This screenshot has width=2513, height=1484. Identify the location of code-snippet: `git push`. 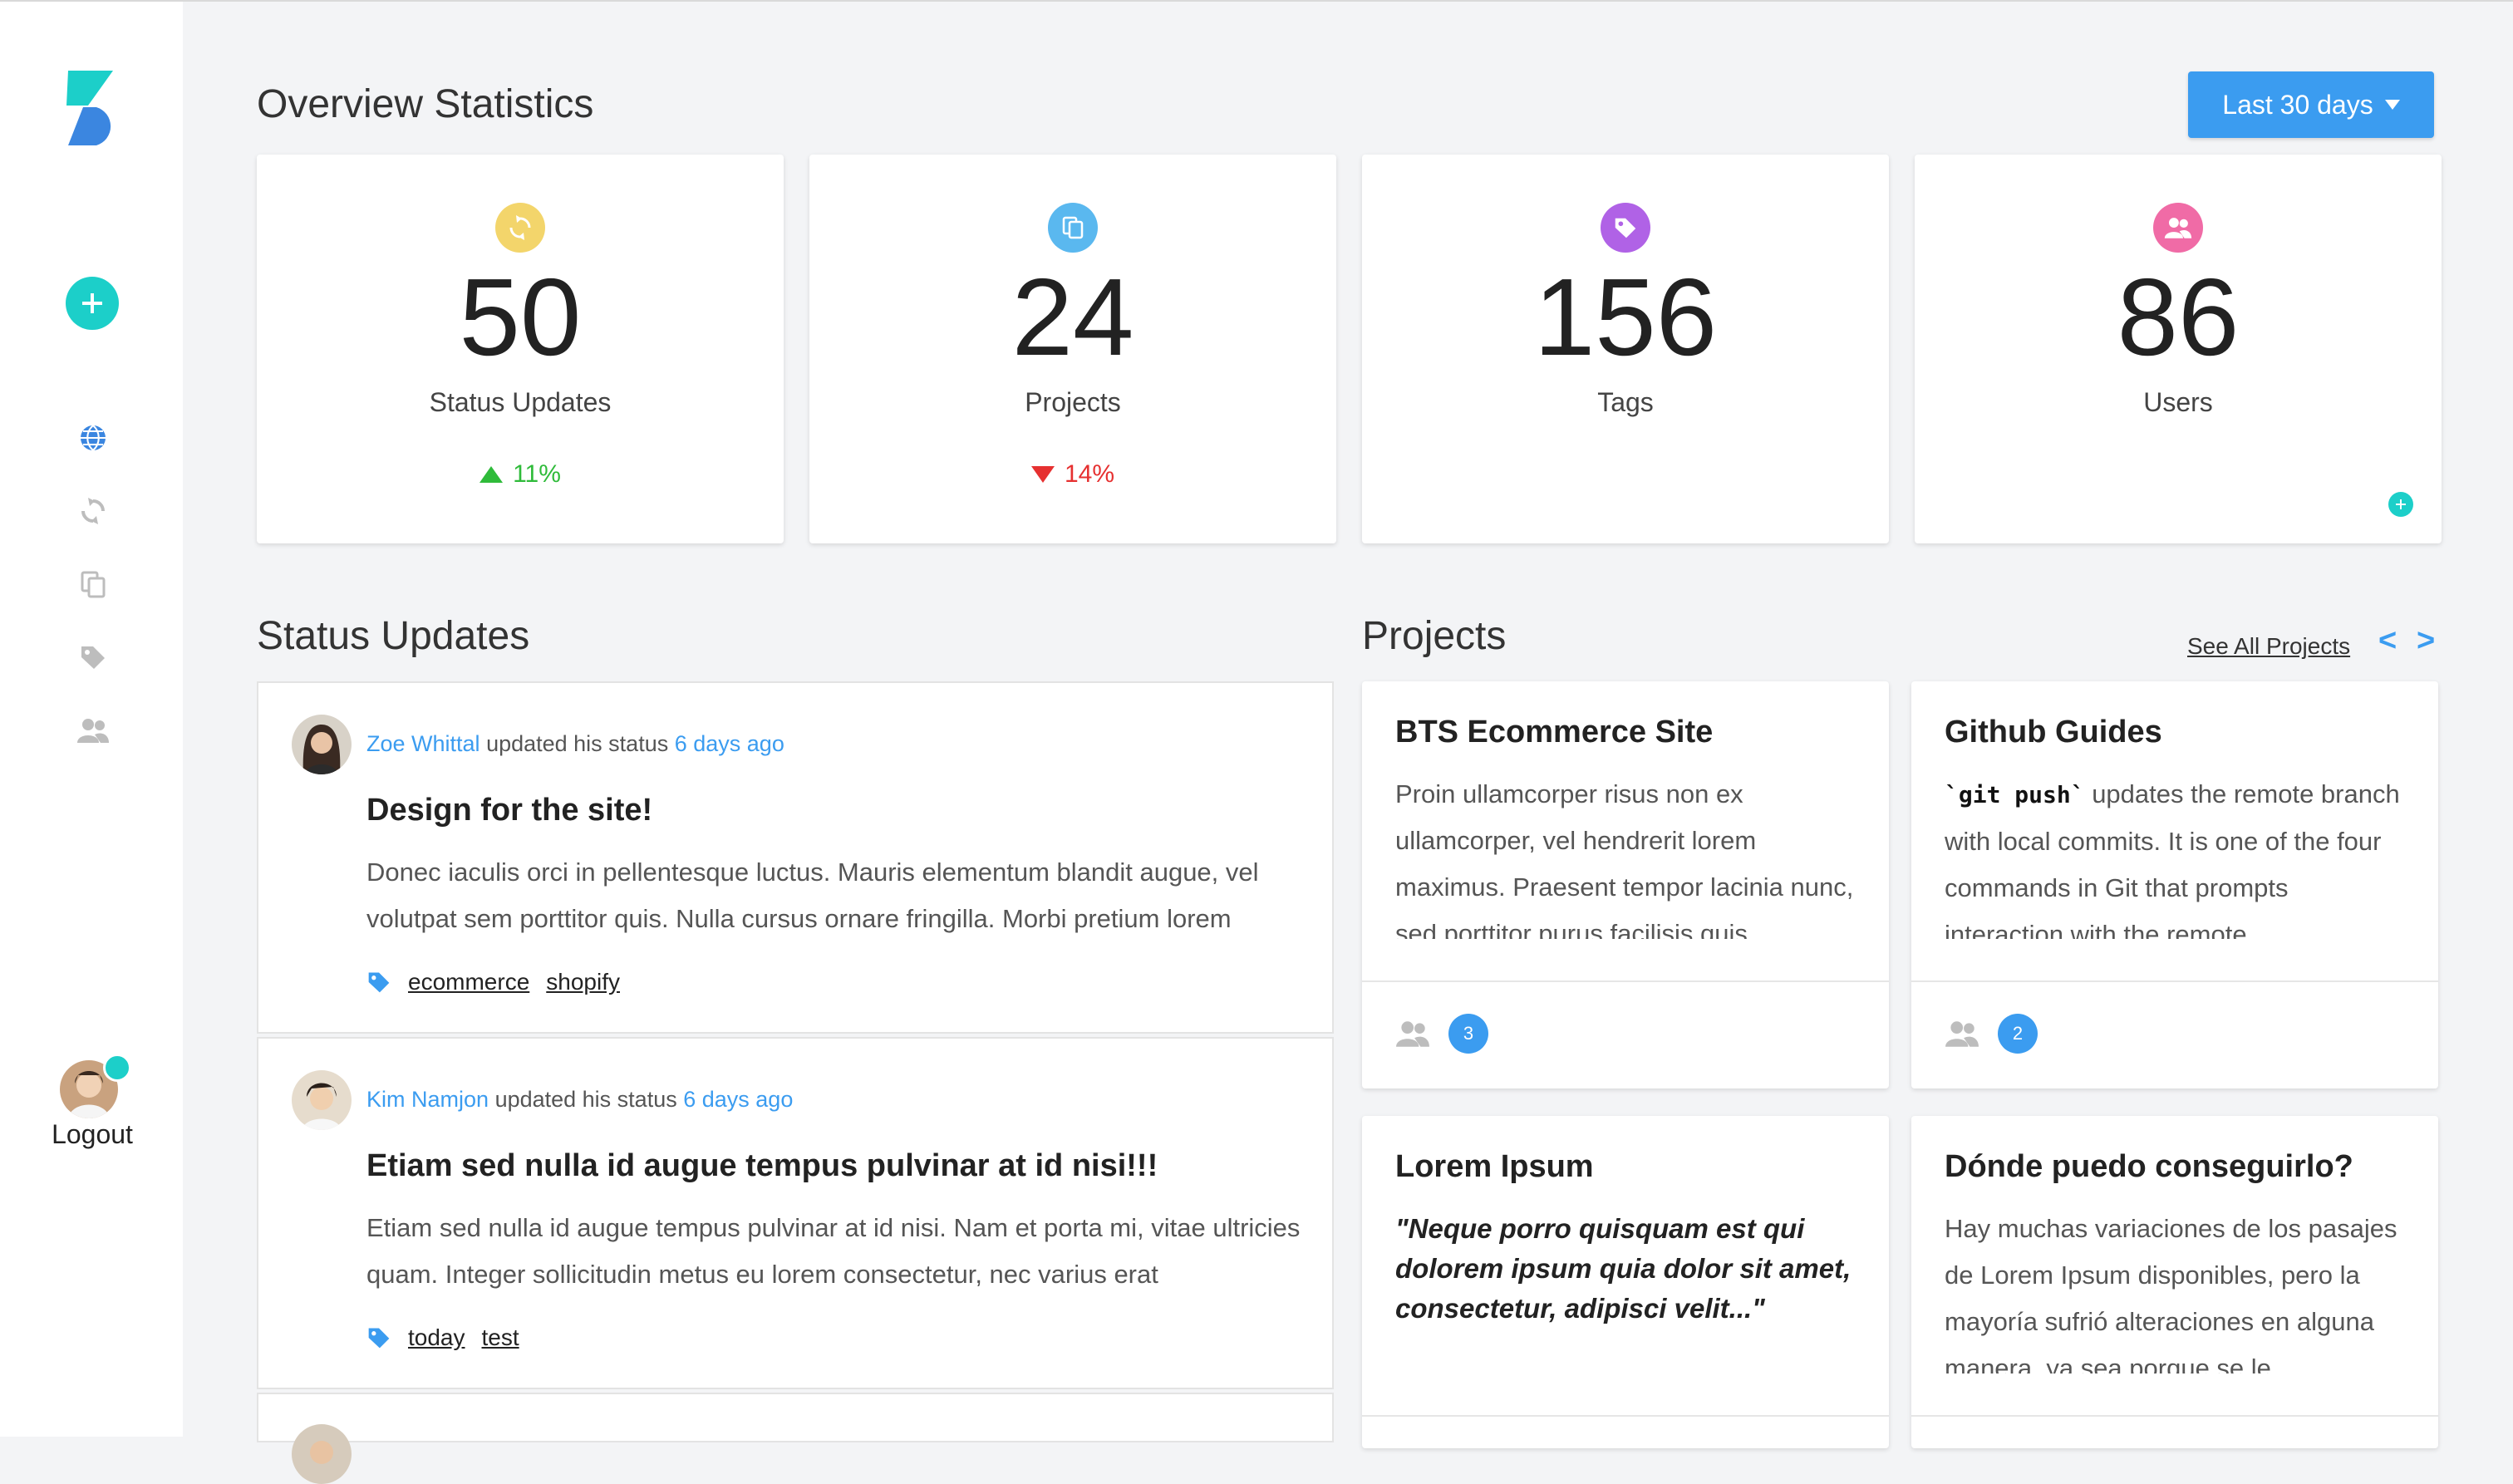
(2015, 794).